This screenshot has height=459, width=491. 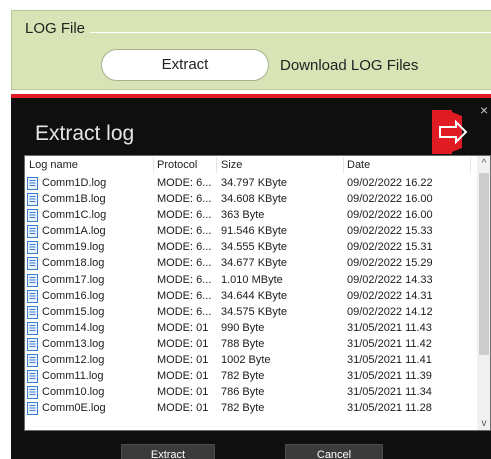 What do you see at coordinates (73, 247) in the screenshot?
I see `cell-name: Comm19.log` at bounding box center [73, 247].